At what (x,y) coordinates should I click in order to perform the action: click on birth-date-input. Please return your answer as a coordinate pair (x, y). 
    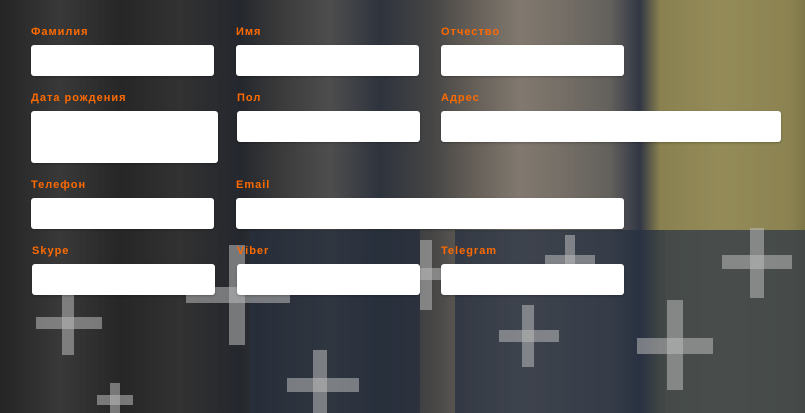
    Looking at the image, I should click on (124, 137).